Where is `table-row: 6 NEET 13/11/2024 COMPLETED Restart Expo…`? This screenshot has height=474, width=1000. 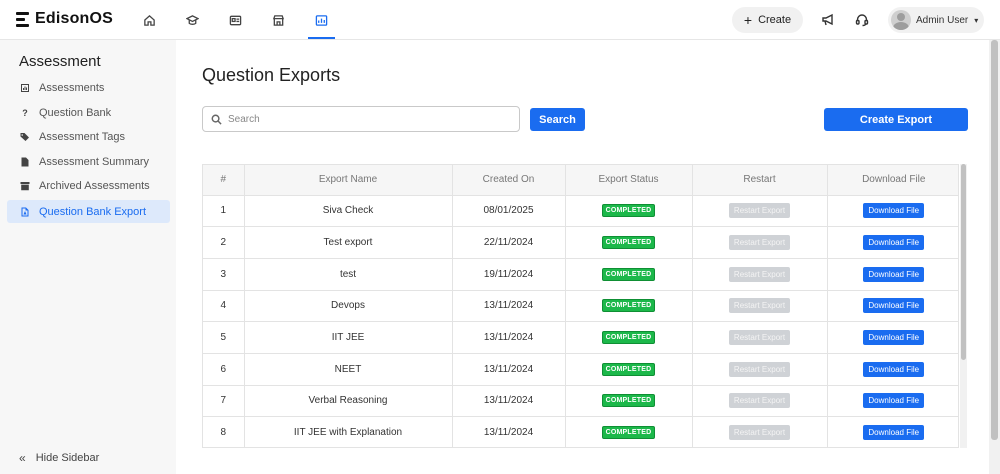
table-row: 6 NEET 13/11/2024 COMPLETED Restart Expo… is located at coordinates (580, 369).